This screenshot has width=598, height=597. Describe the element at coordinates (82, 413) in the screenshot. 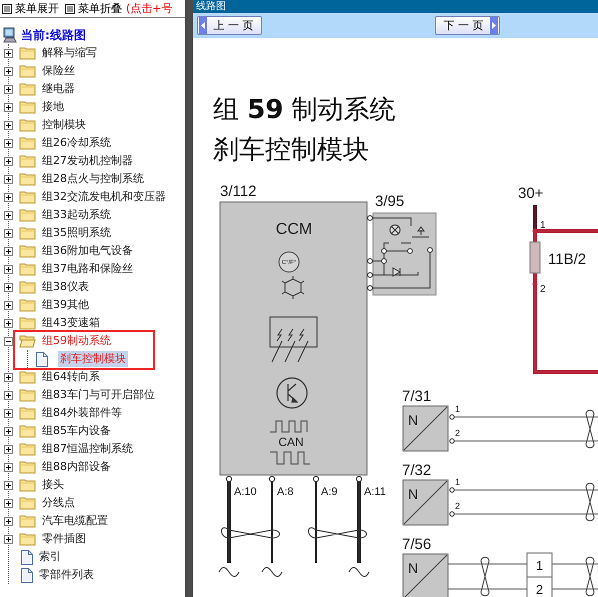

I see `tree-item: 组84外装部件等` at that location.